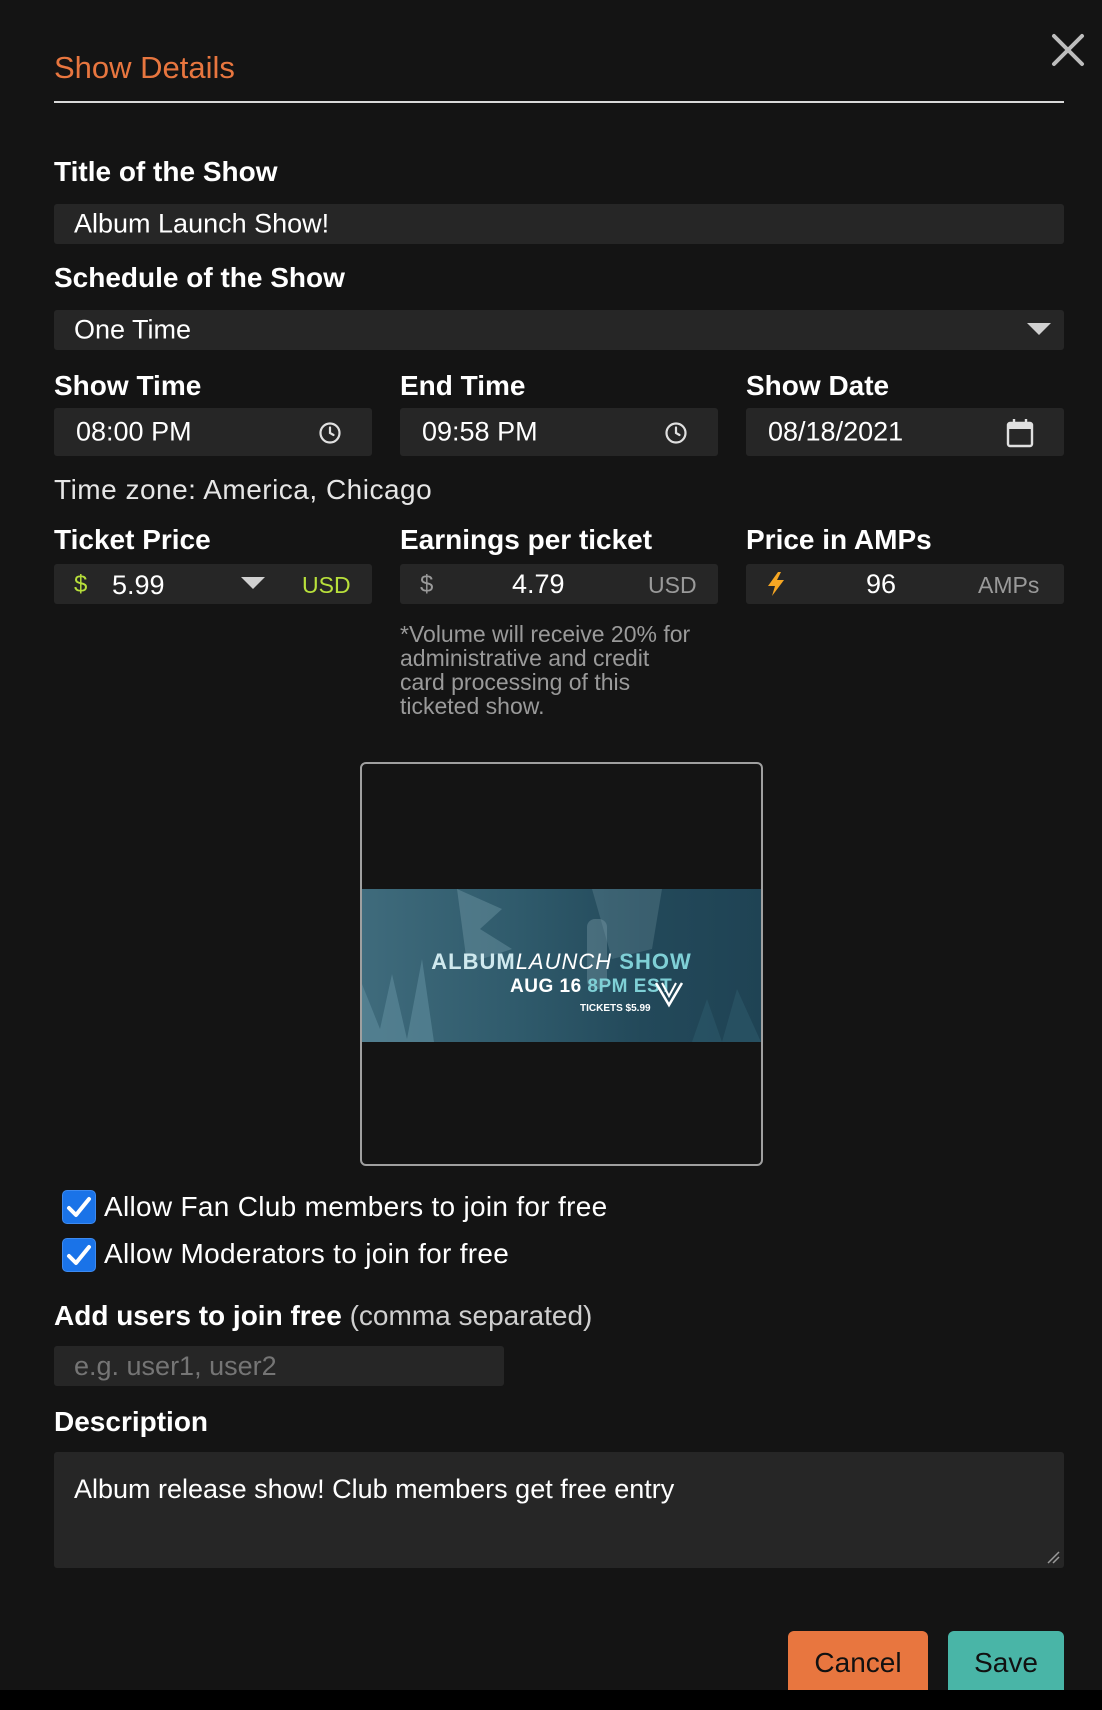 This screenshot has height=1710, width=1102. Describe the element at coordinates (1068, 50) in the screenshot. I see `close-icon` at that location.